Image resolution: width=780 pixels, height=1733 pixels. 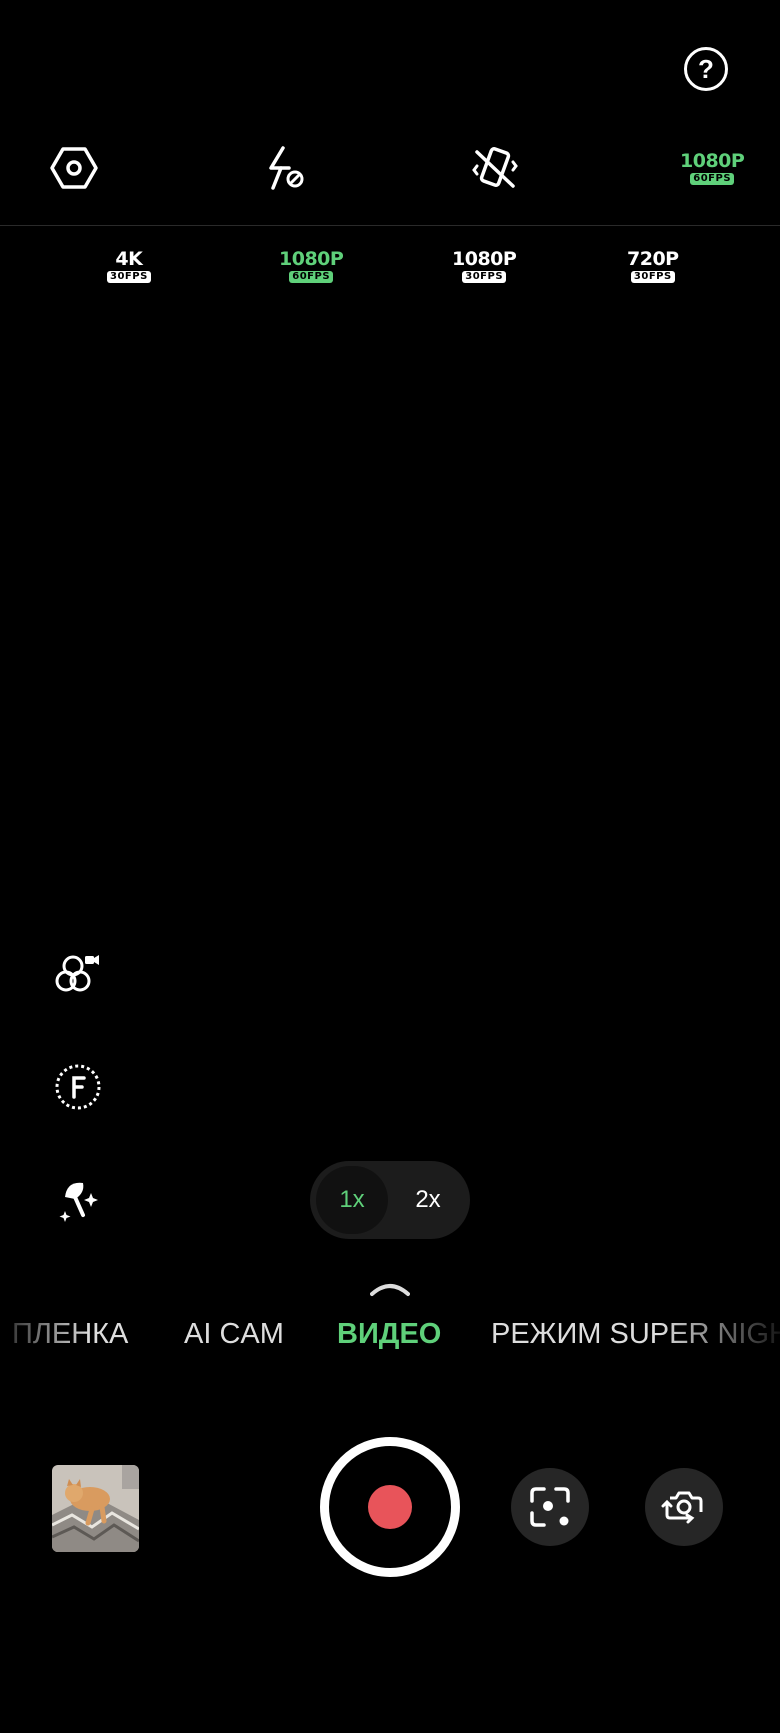 I want to click on resolution-option-1080p-30: 1080P 30FPS, so click(x=484, y=265).